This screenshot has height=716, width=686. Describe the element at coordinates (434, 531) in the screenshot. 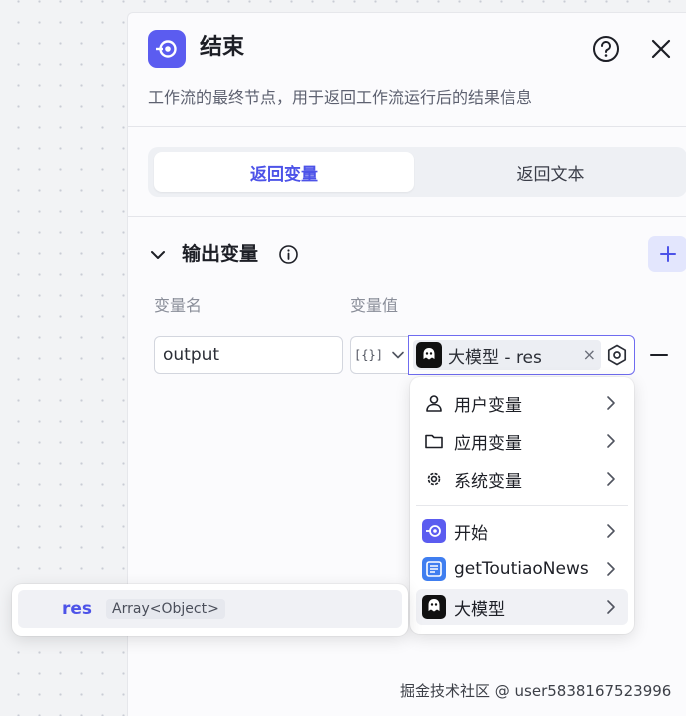

I see `start-node-icon` at that location.